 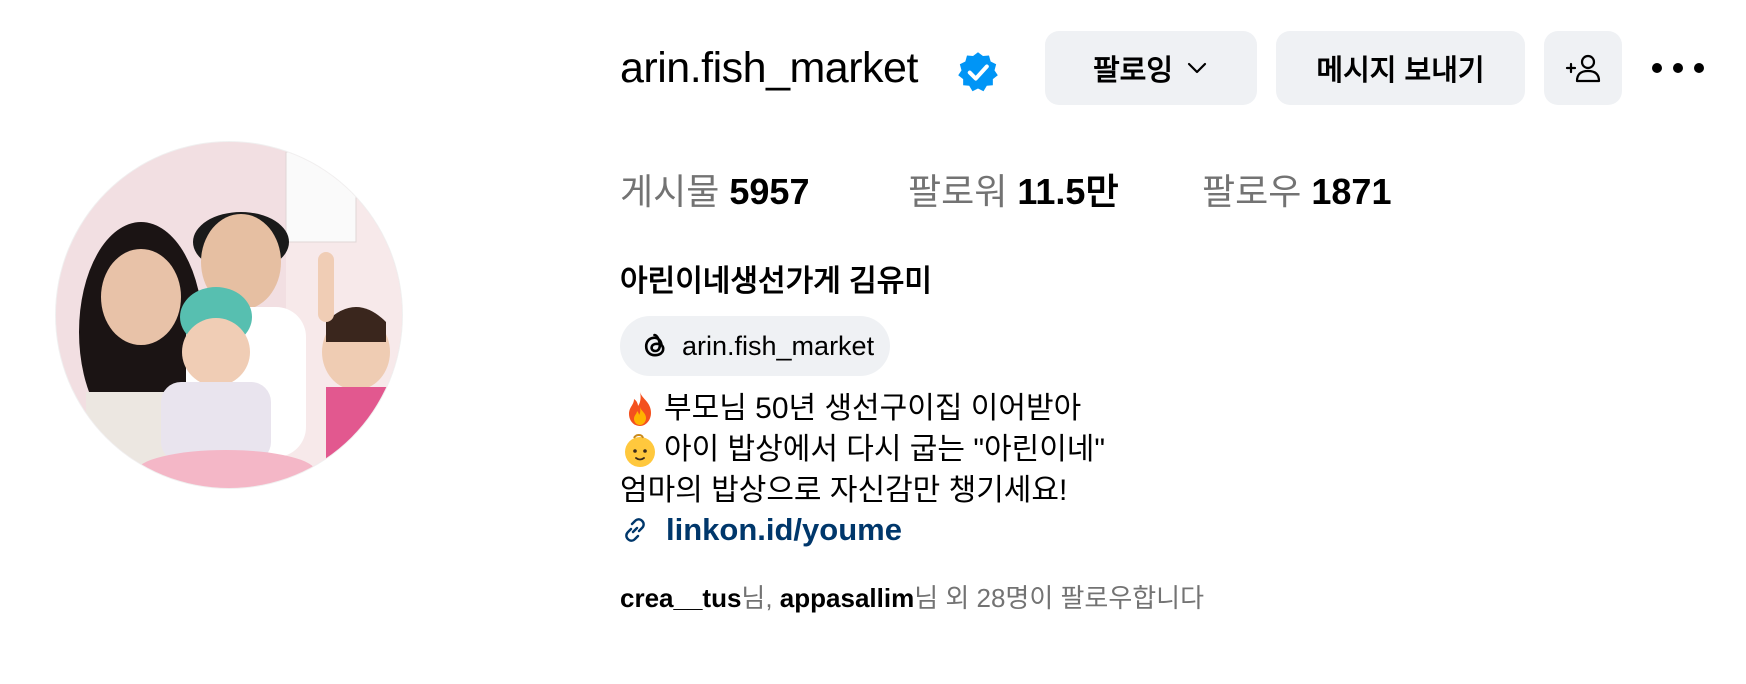 What do you see at coordinates (760, 598) in the screenshot?
I see `mutual-sep: 님,` at bounding box center [760, 598].